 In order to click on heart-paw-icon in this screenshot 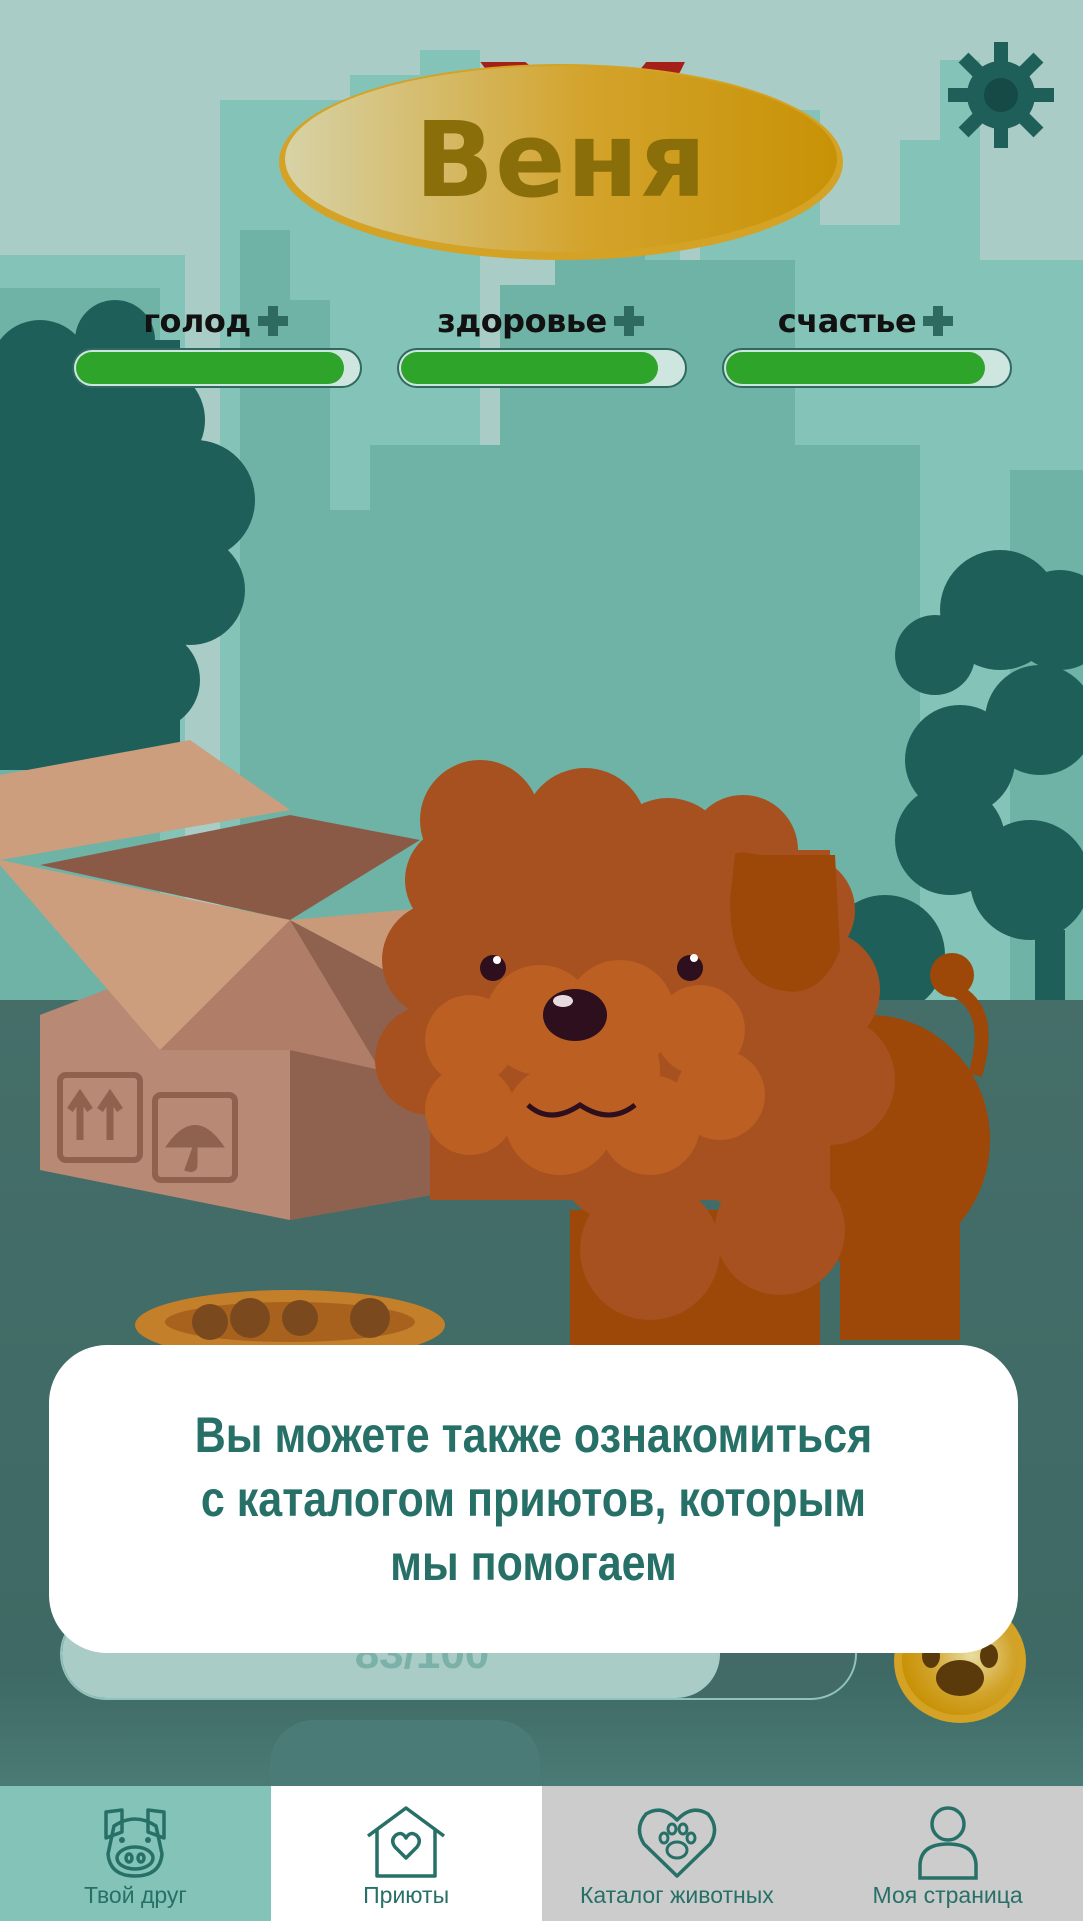, I will do `click(677, 1843)`.